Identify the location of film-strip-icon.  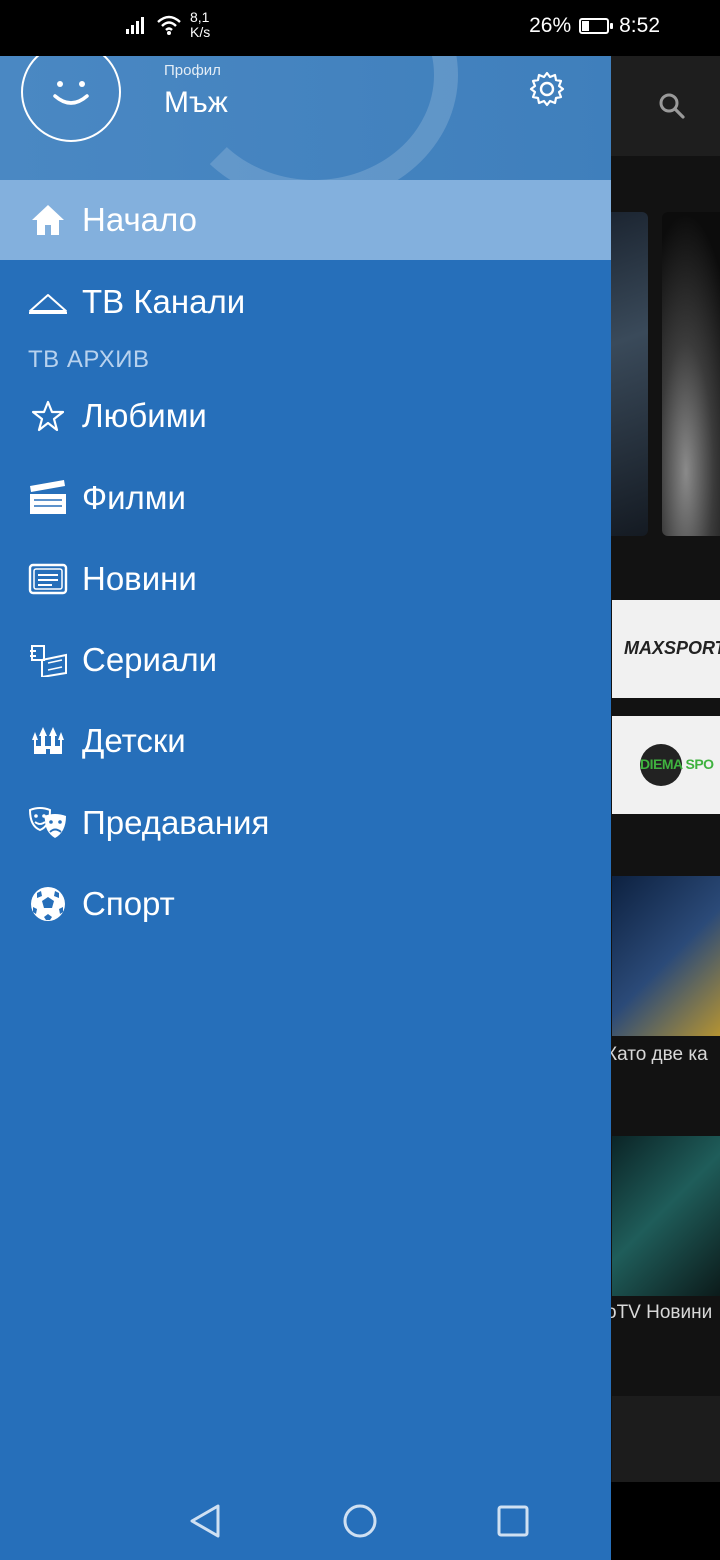
(48, 660).